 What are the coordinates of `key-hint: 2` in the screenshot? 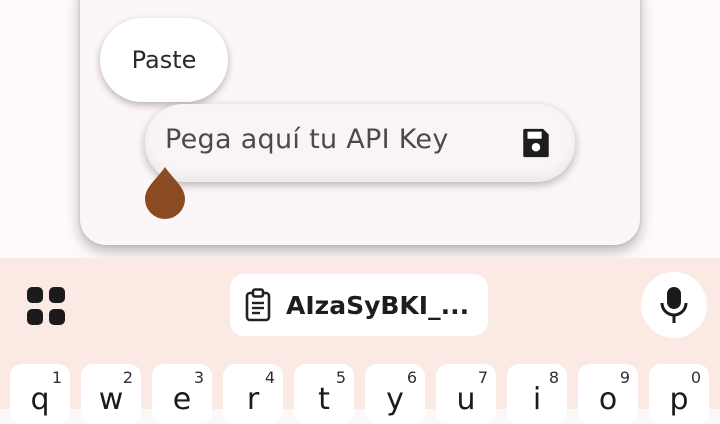 It's located at (127, 377).